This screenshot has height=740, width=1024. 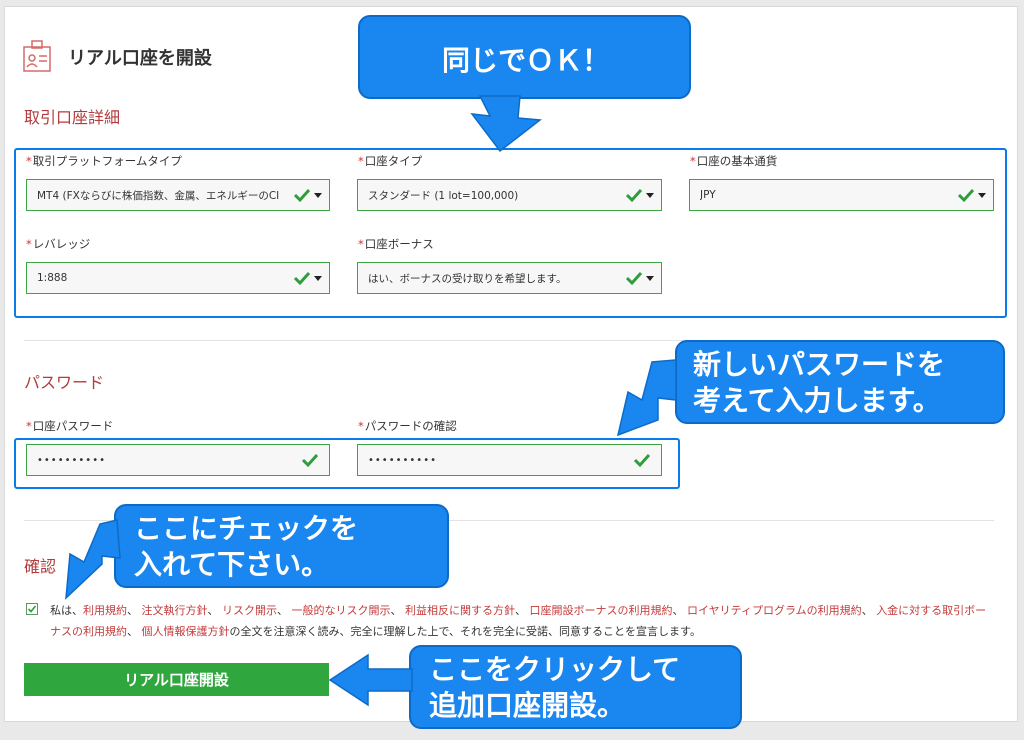 I want to click on id-card-icon, so click(x=37, y=57).